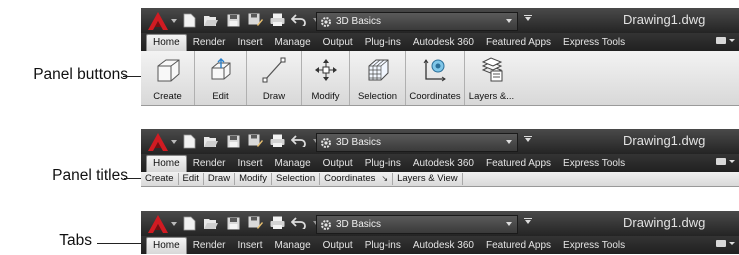 Image resolution: width=739 pixels, height=255 pixels. Describe the element at coordinates (80, 74) in the screenshot. I see `callout-panel-buttons: Panel buttons` at that location.